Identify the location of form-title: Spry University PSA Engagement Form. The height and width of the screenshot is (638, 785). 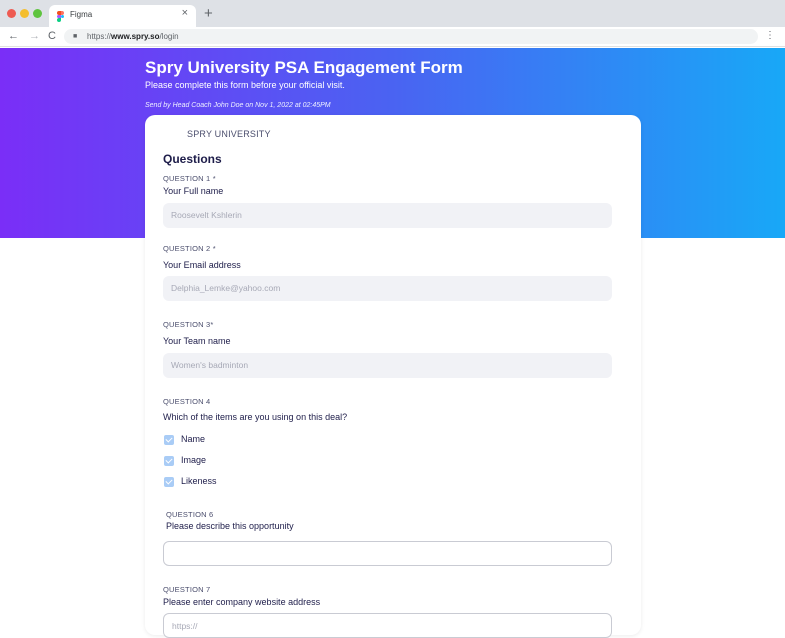
(304, 67).